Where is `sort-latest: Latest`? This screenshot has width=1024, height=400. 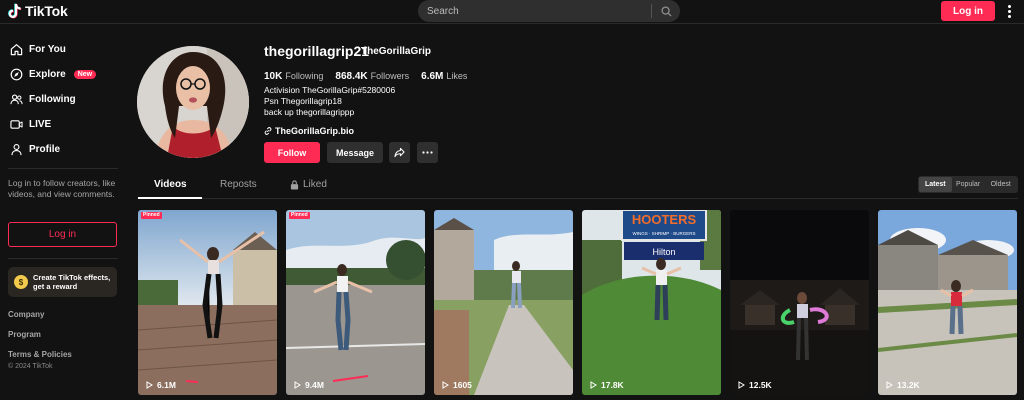 sort-latest: Latest is located at coordinates (935, 184).